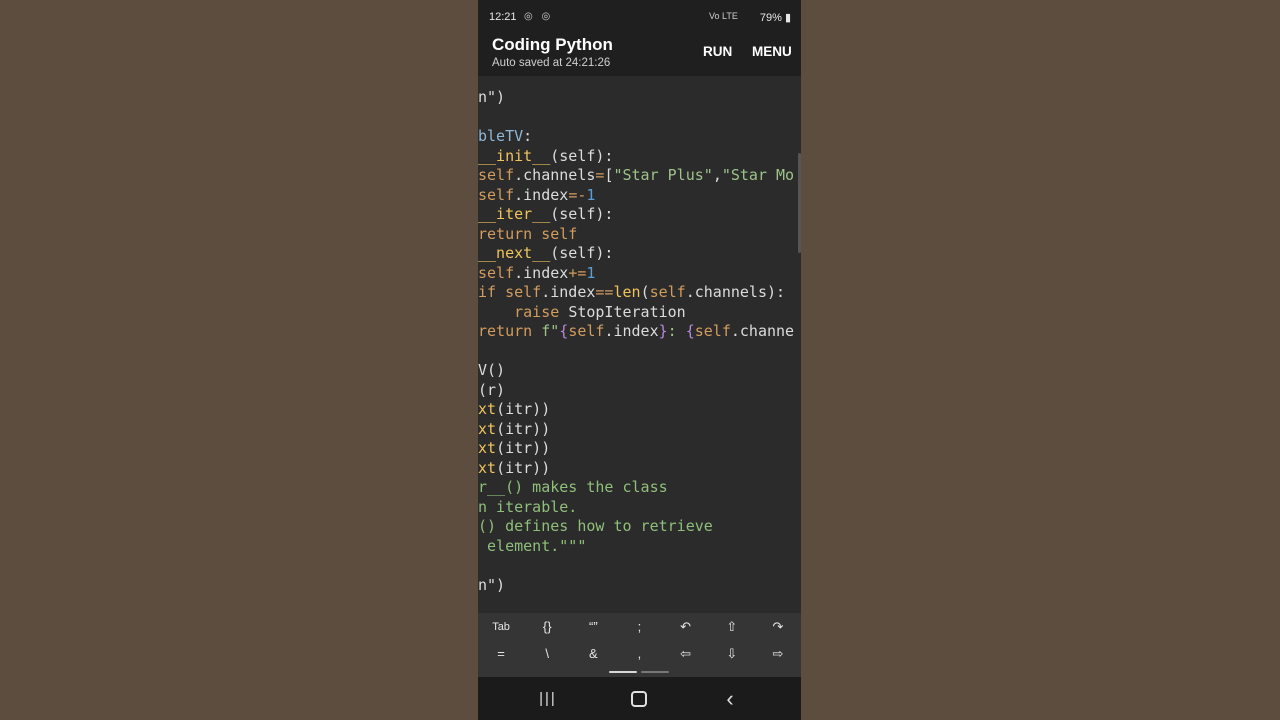 The height and width of the screenshot is (720, 1280). What do you see at coordinates (547, 627) in the screenshot?
I see `braces-key: {}` at bounding box center [547, 627].